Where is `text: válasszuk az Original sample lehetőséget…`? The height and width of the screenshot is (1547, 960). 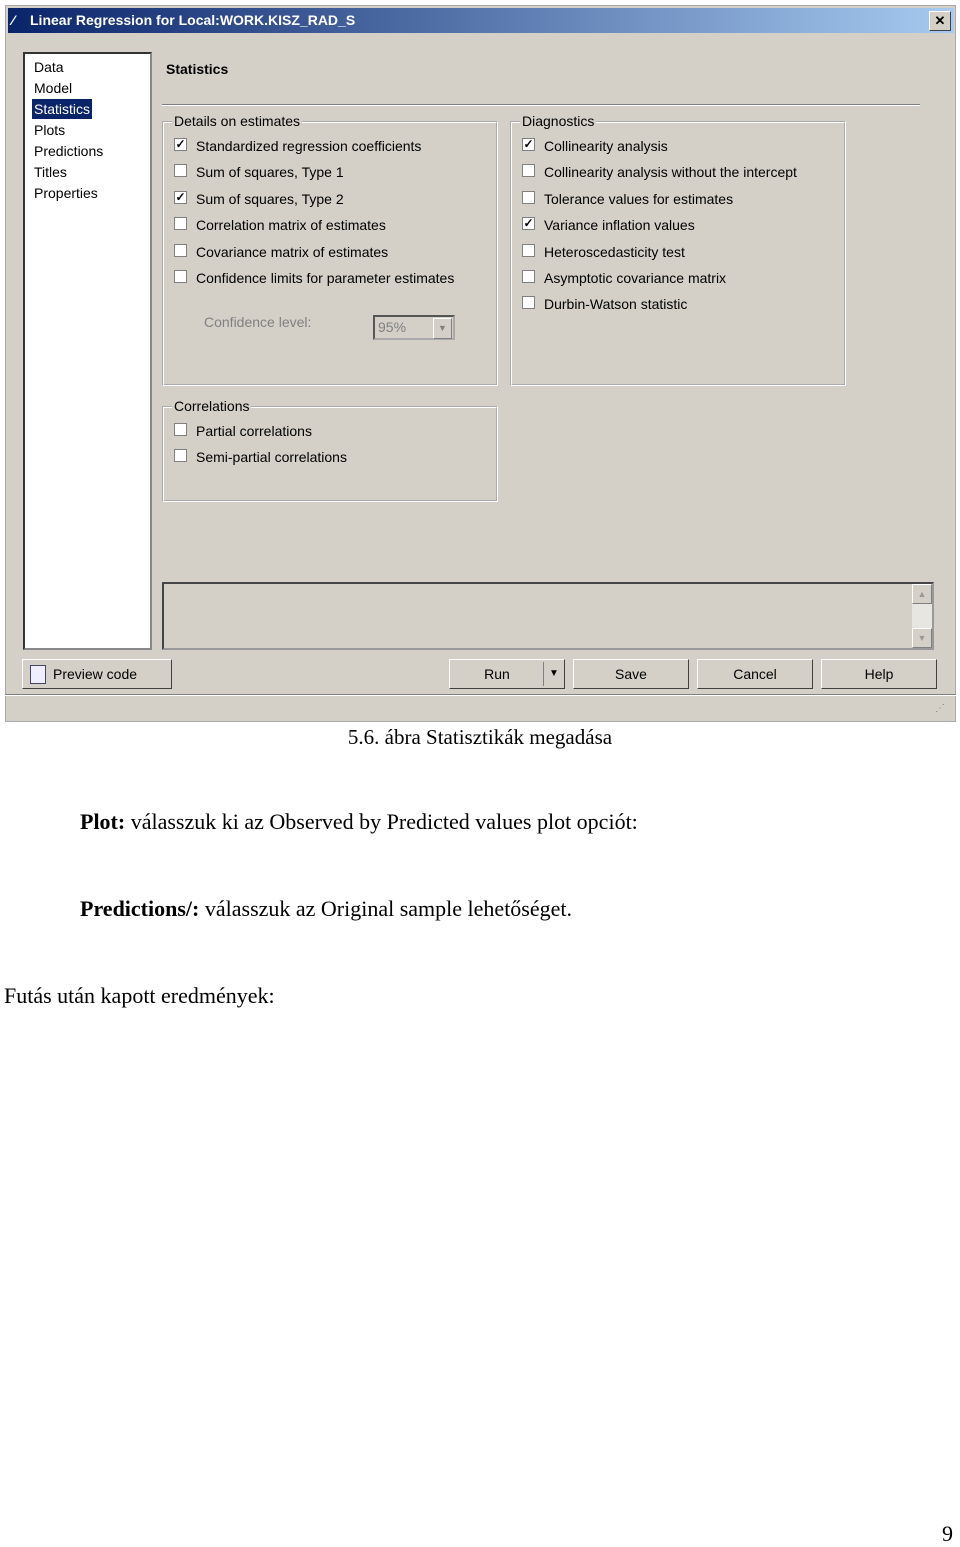
text: válasszuk az Original sample lehetőséget… is located at coordinates (386, 908).